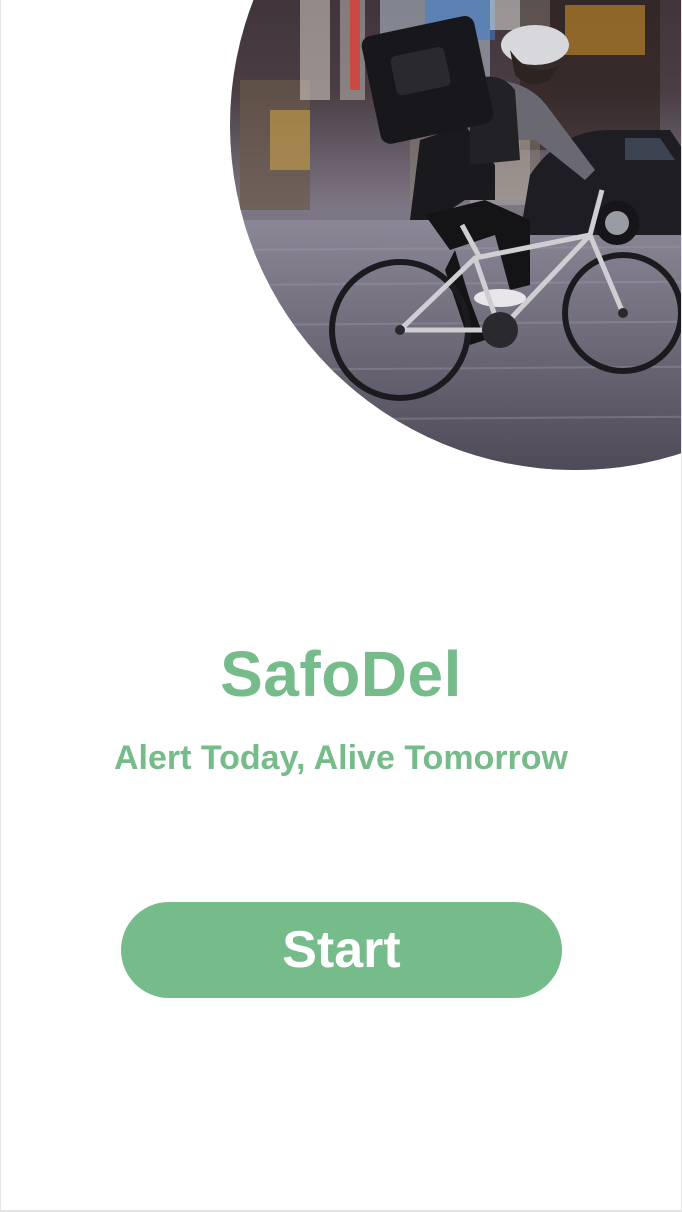 The width and height of the screenshot is (682, 1212). I want to click on start-button: Start, so click(341, 950).